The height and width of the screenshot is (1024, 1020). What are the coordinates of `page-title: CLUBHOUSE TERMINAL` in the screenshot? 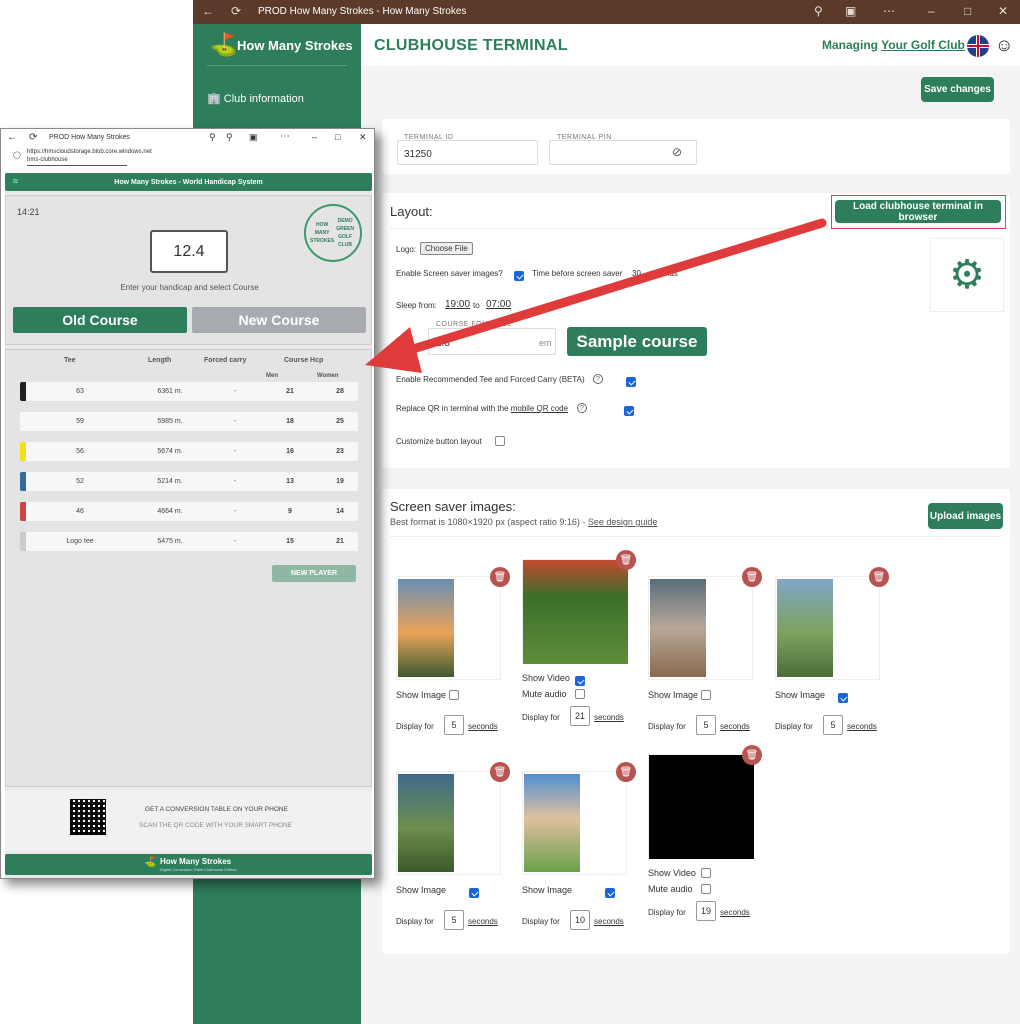 It's located at (471, 45).